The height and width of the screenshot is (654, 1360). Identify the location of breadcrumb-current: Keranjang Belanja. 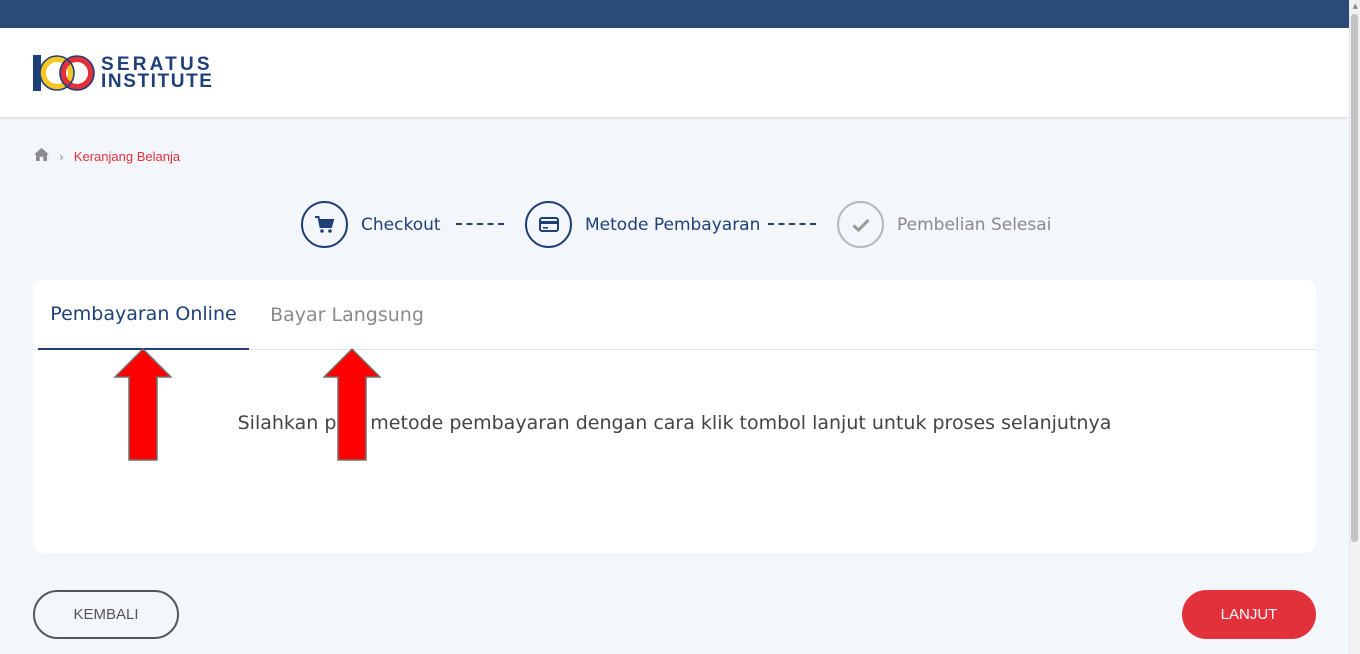
(127, 156).